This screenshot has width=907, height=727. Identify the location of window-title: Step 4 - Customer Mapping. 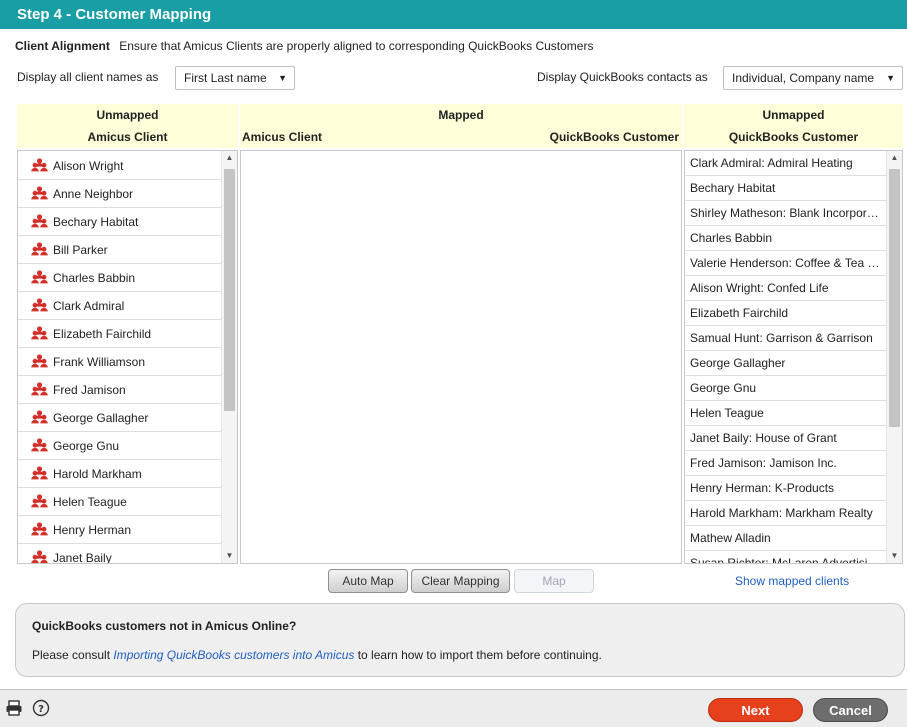
(453, 14).